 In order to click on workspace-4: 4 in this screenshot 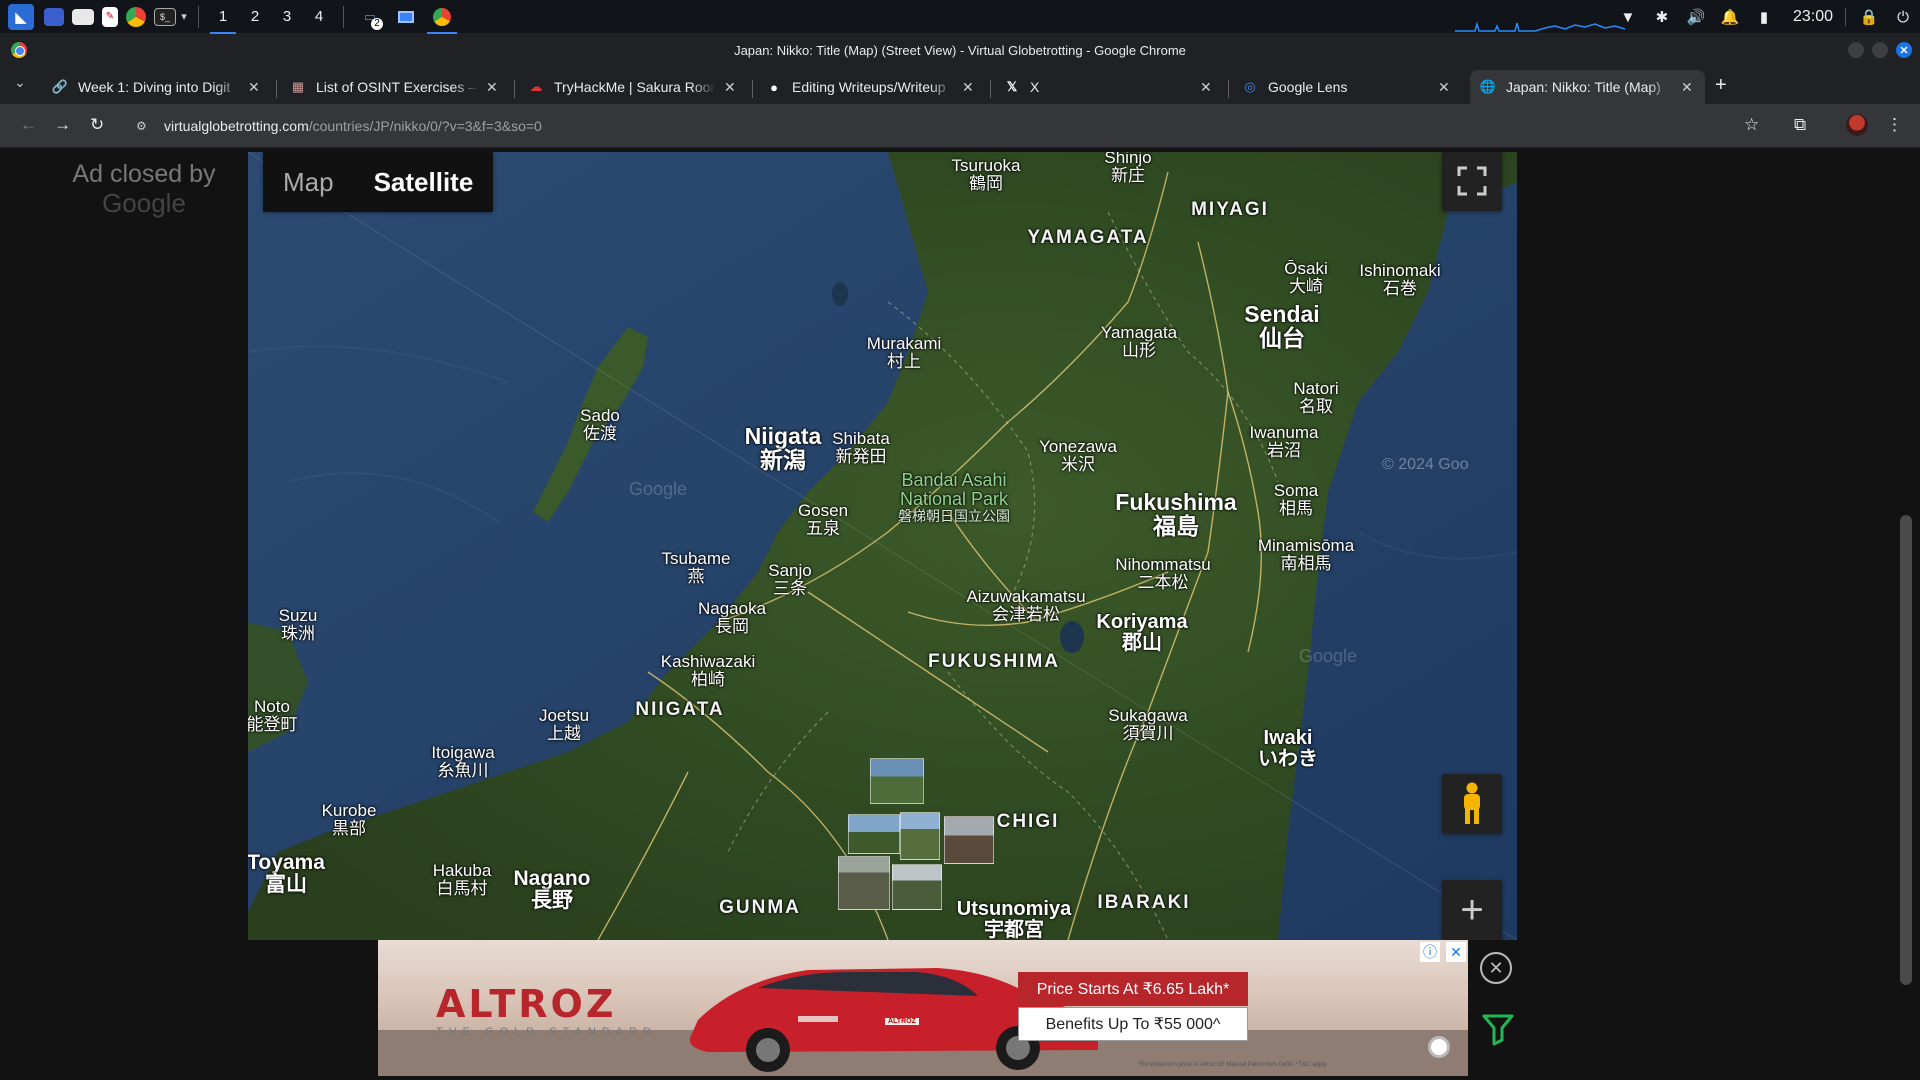, I will do `click(319, 17)`.